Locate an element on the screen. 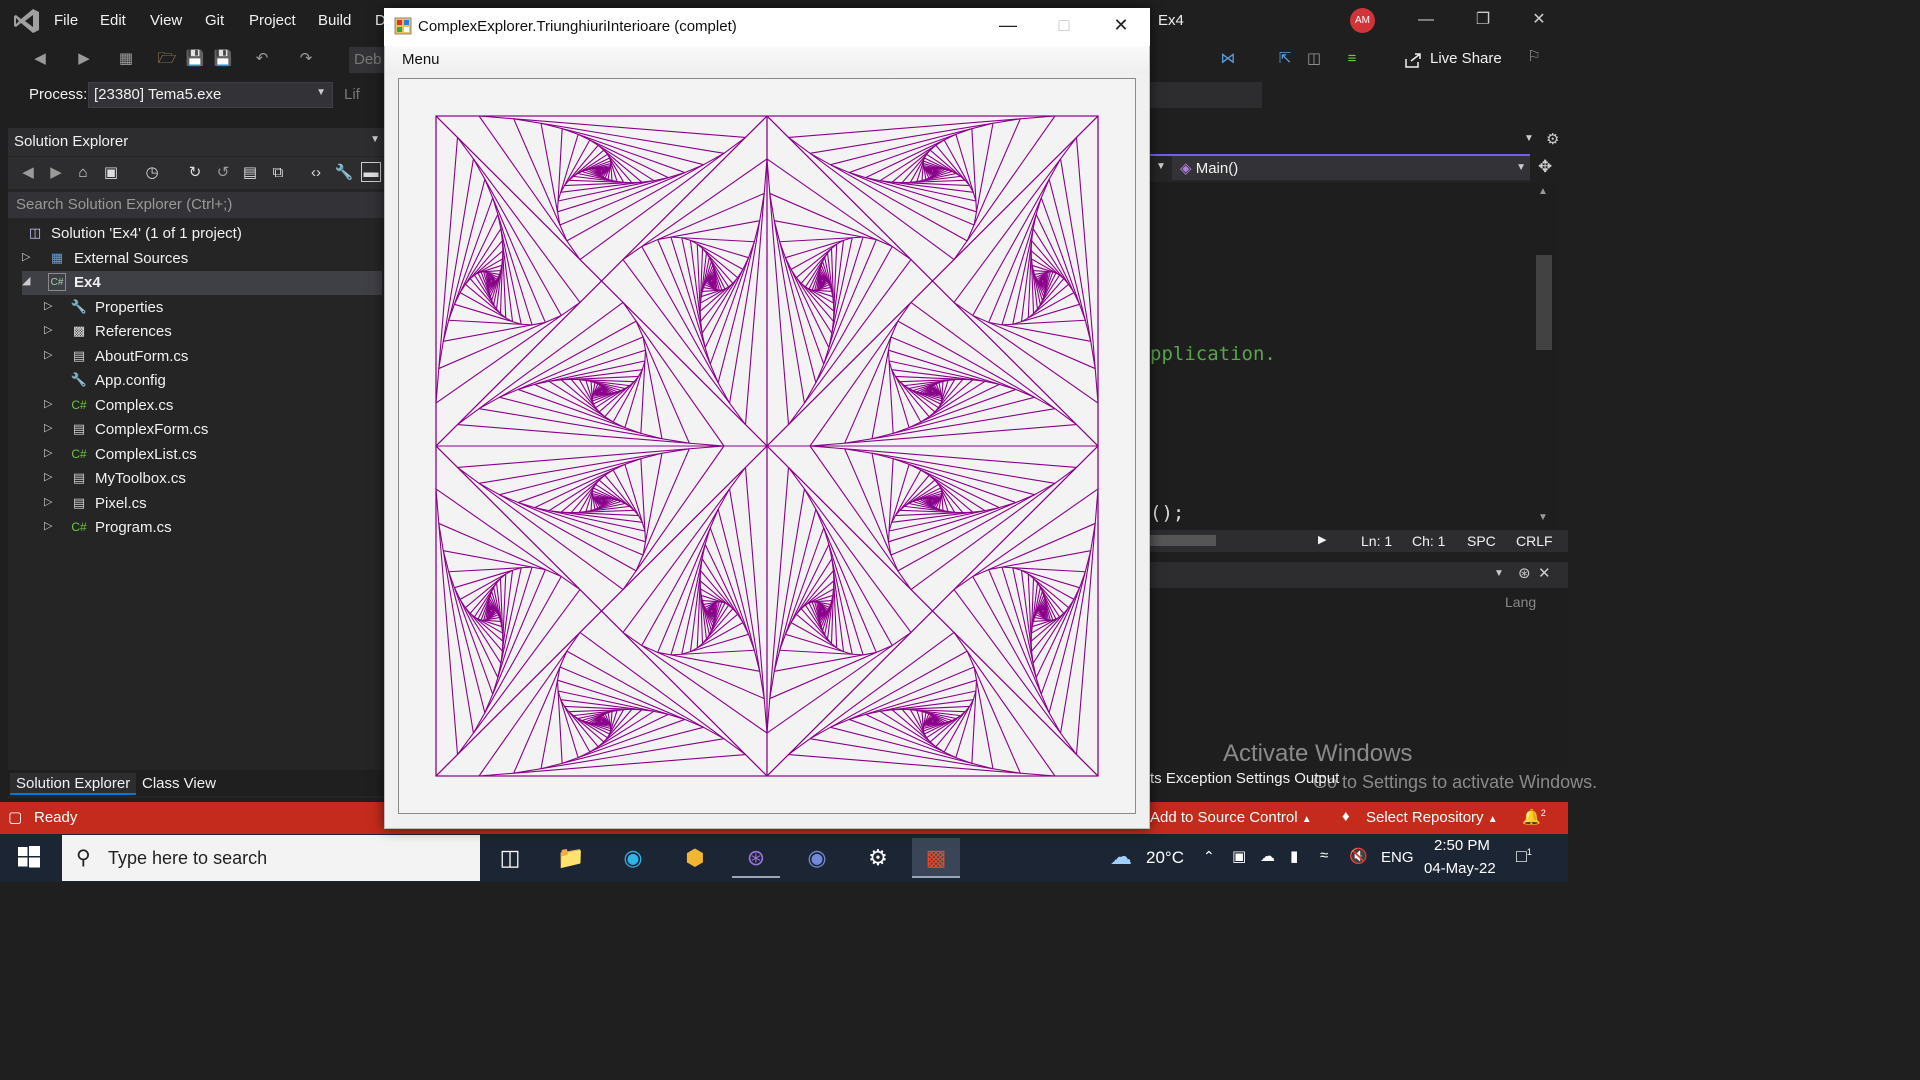 The width and height of the screenshot is (1920, 1080). app-cube-icon: ⬢ is located at coordinates (695, 858).